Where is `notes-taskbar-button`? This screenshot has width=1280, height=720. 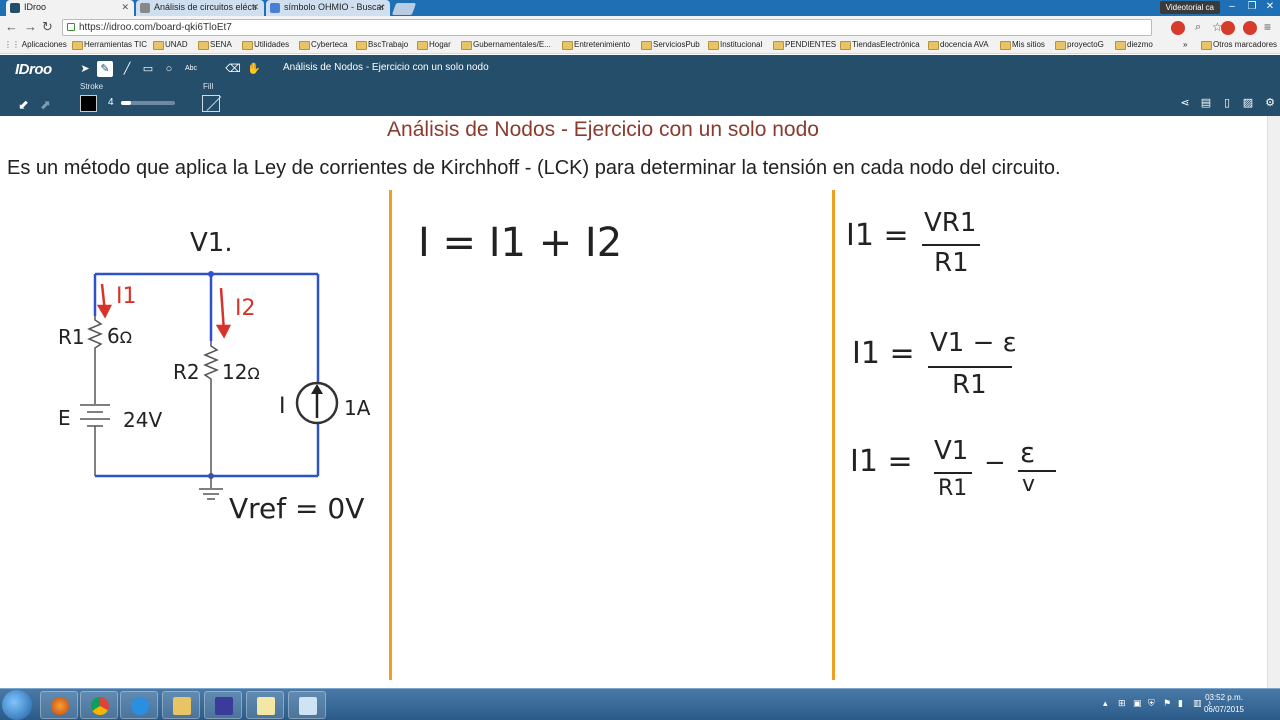
notes-taskbar-button is located at coordinates (265, 705).